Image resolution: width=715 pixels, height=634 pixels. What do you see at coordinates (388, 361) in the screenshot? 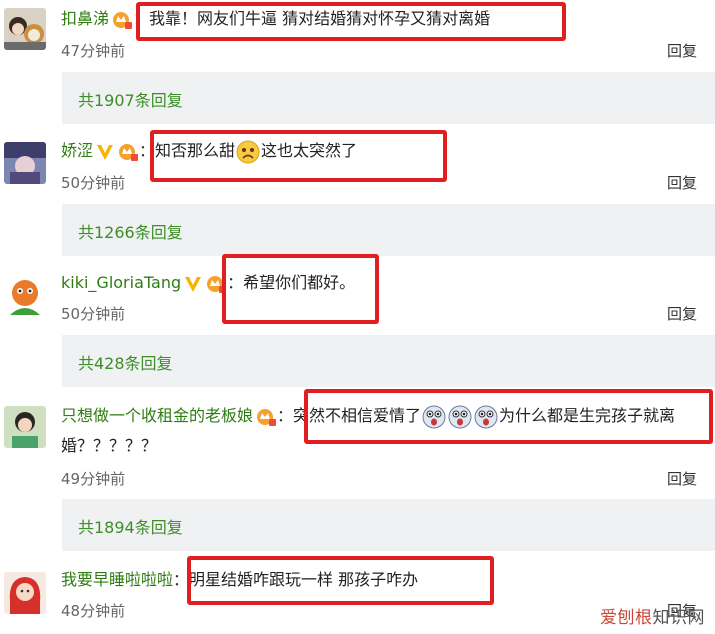
I see `replies-bar: 共428条回复` at bounding box center [388, 361].